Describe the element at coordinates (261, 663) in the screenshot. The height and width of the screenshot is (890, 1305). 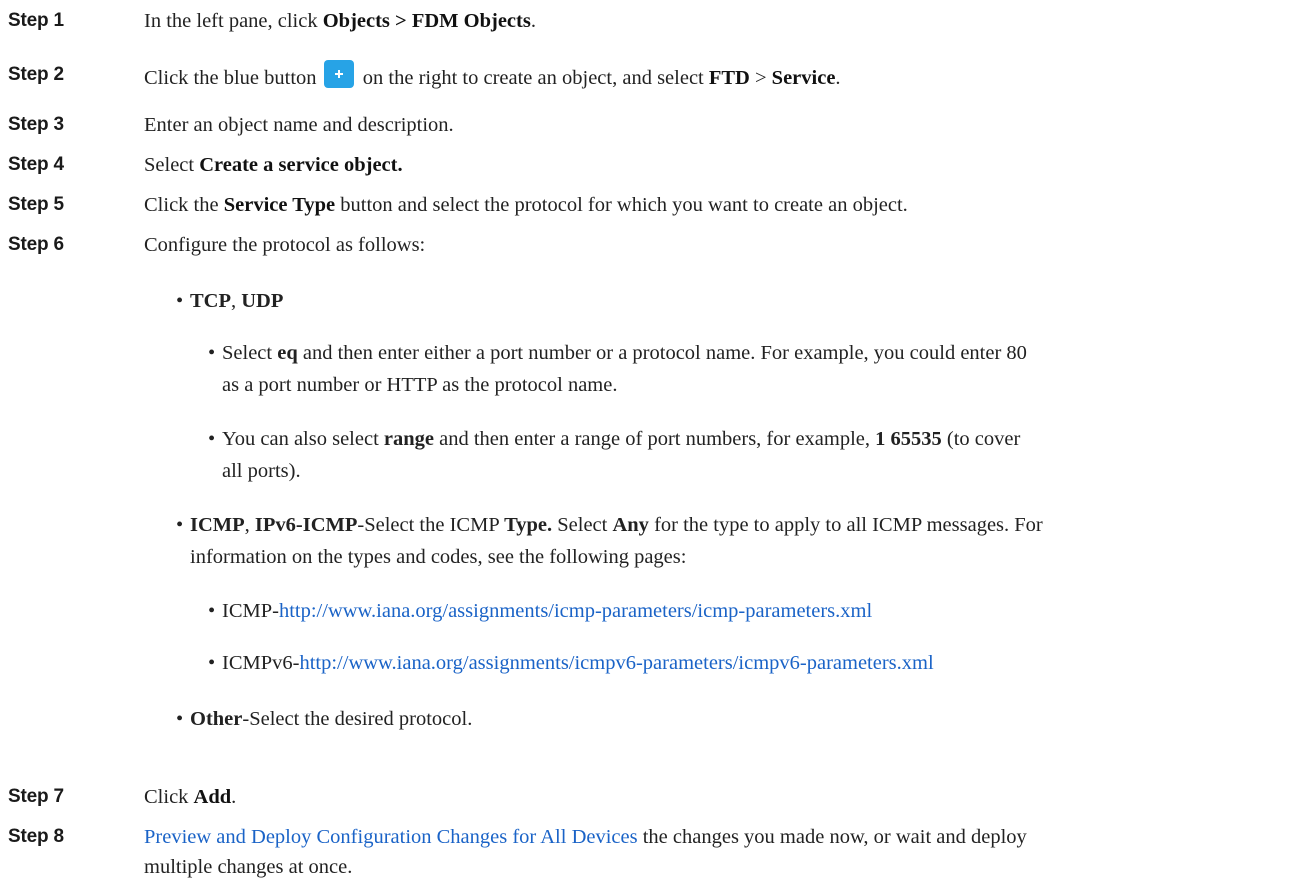
I see `text-run: ICMPv6-` at that location.